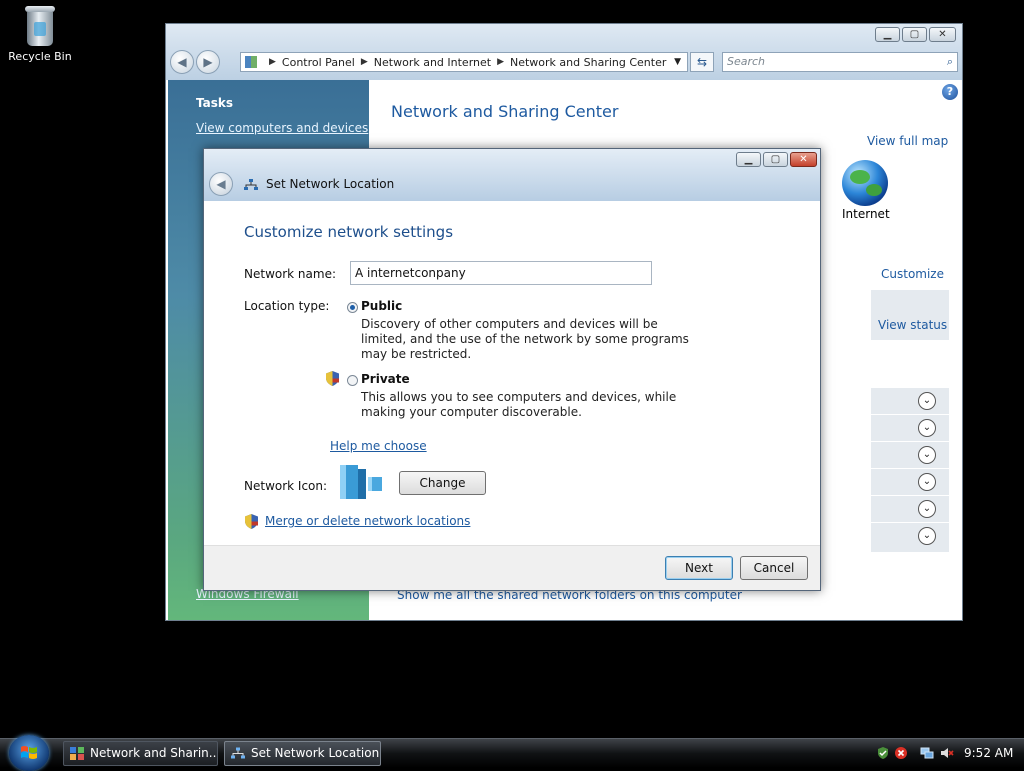  I want to click on forward-button: ▶, so click(208, 62).